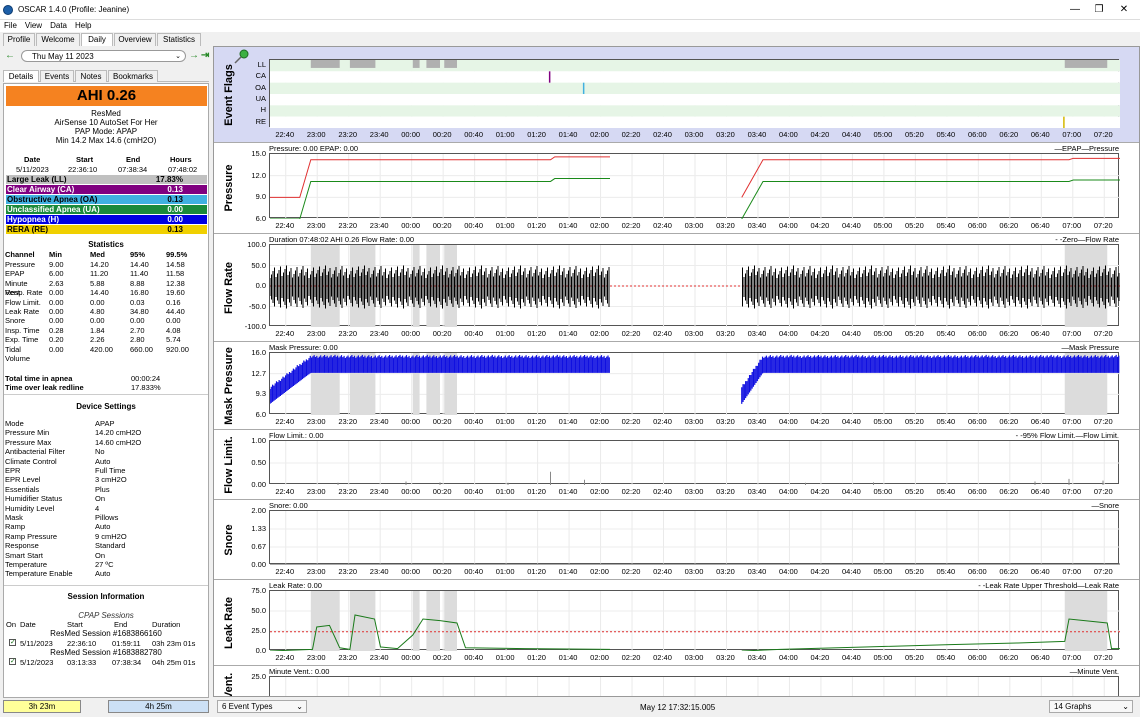 The width and height of the screenshot is (1140, 717). Describe the element at coordinates (135, 39) in the screenshot. I see `tab-overview: Overview` at that location.